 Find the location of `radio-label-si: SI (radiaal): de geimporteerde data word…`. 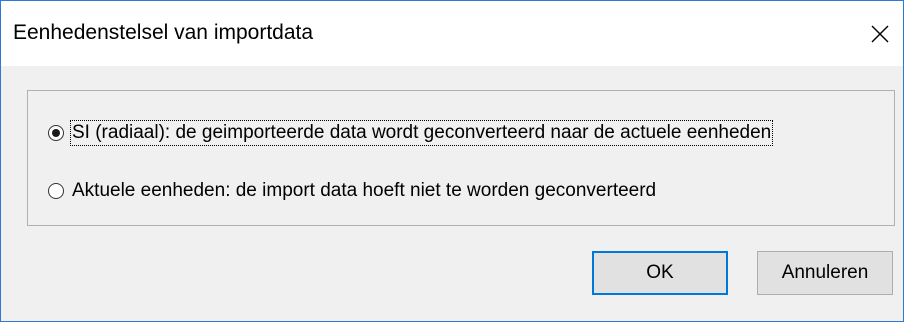

radio-label-si: SI (radiaal): de geimporteerde data word… is located at coordinates (421, 133).